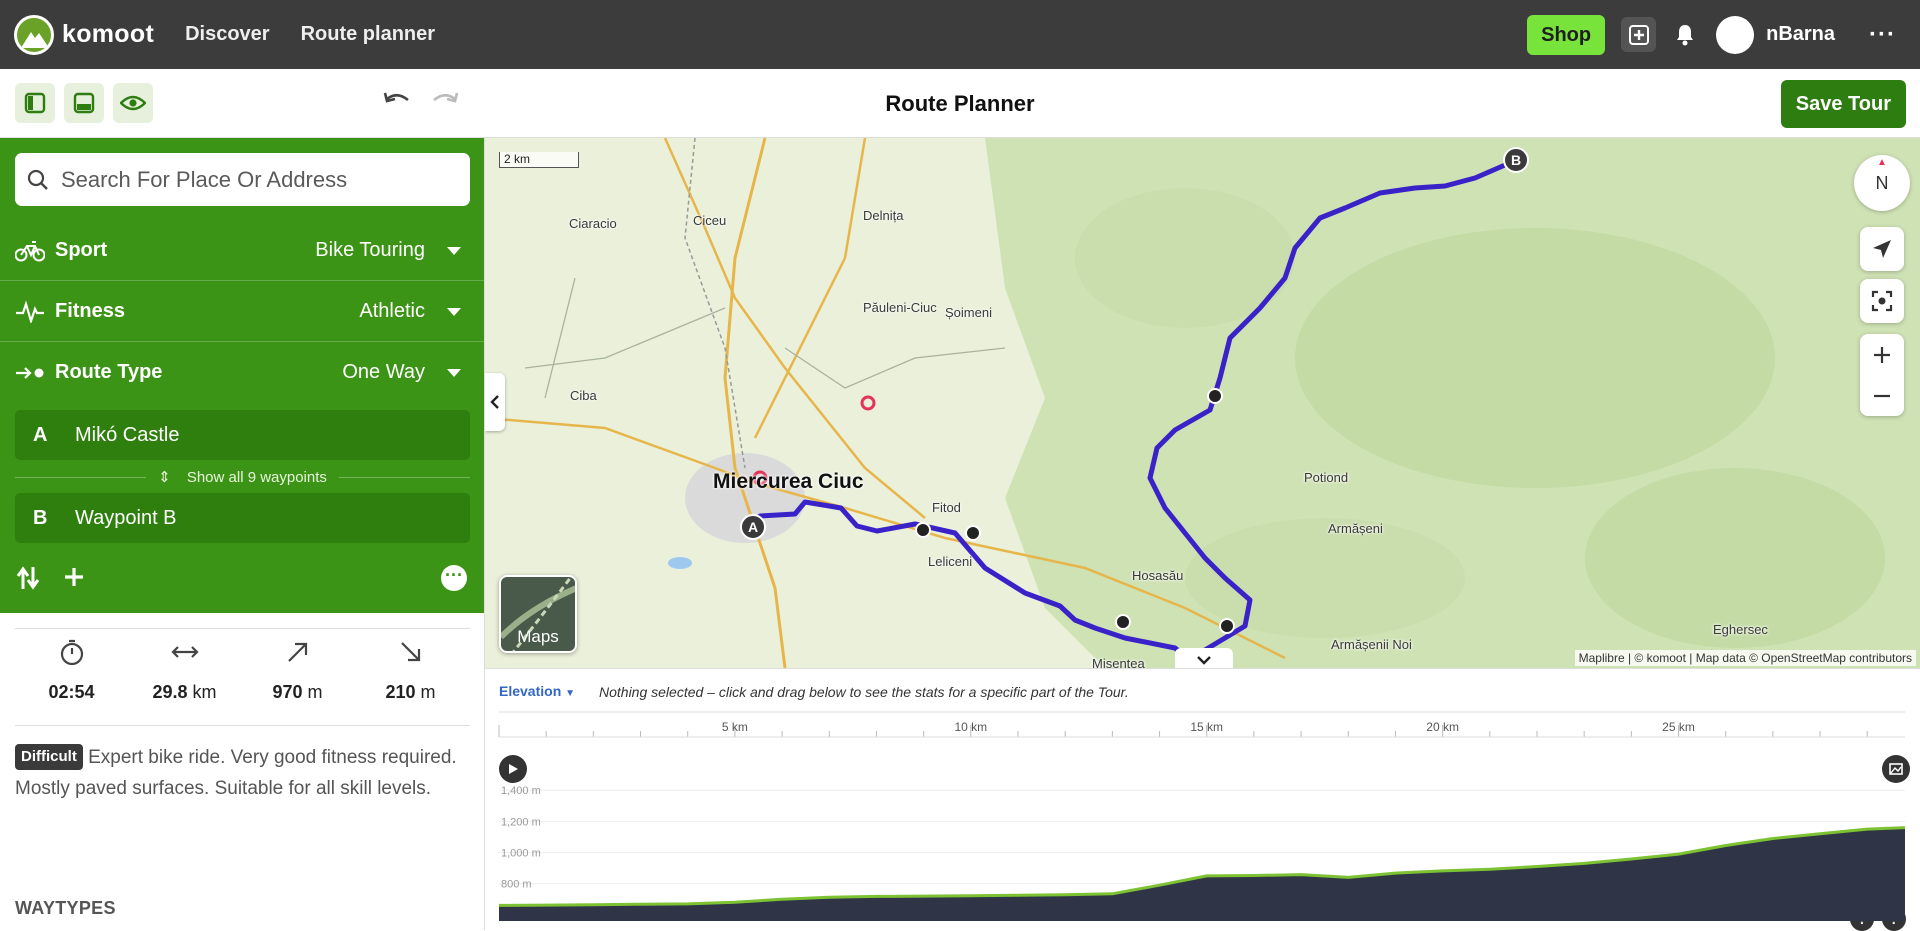  Describe the element at coordinates (48, 518) in the screenshot. I see `waypoint-b-letter: B` at that location.